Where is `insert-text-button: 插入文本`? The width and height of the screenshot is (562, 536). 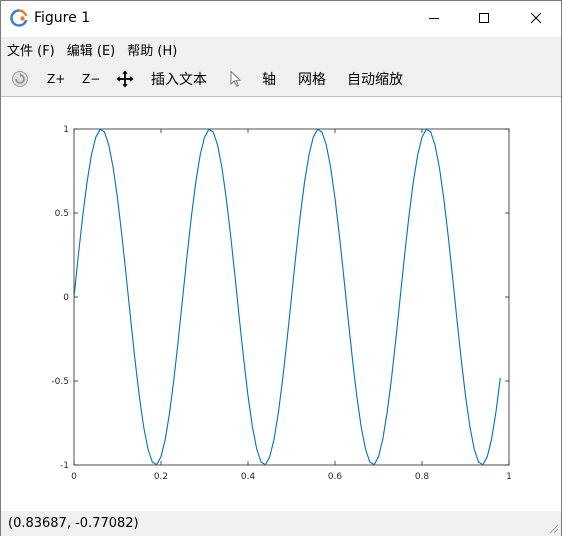 insert-text-button: 插入文本 is located at coordinates (179, 79).